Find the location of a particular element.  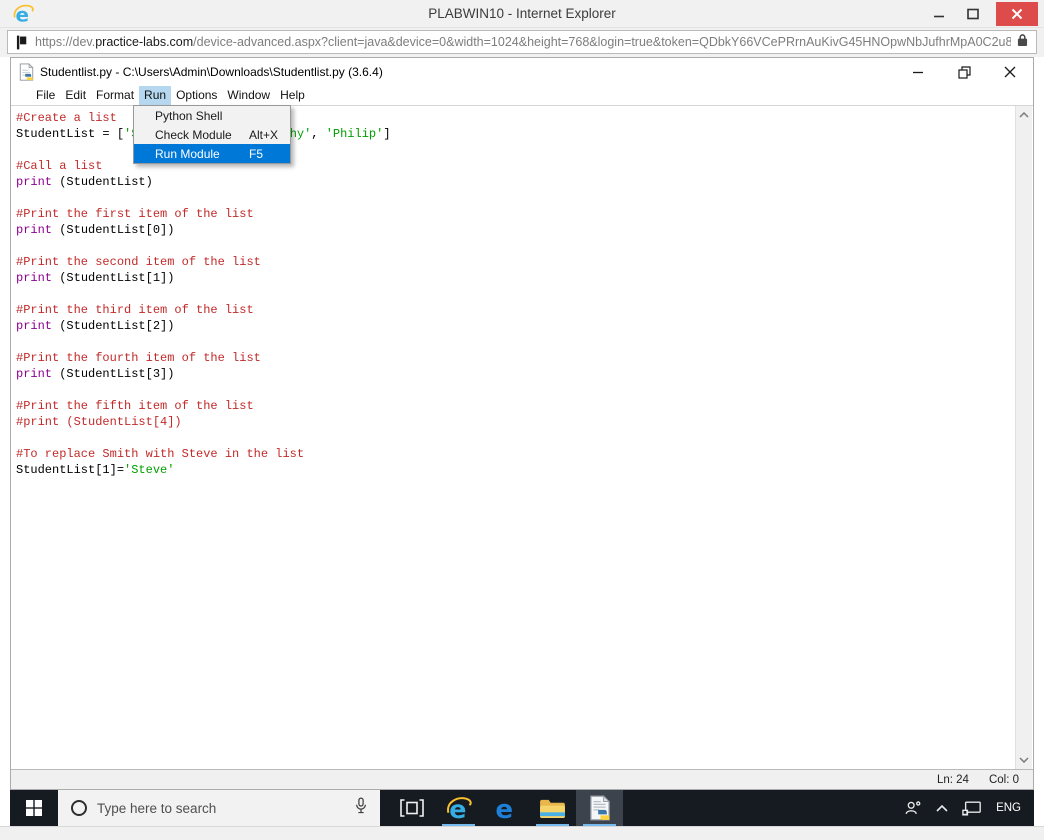

code-line: print (StudentList[2]) is located at coordinates (95, 326).